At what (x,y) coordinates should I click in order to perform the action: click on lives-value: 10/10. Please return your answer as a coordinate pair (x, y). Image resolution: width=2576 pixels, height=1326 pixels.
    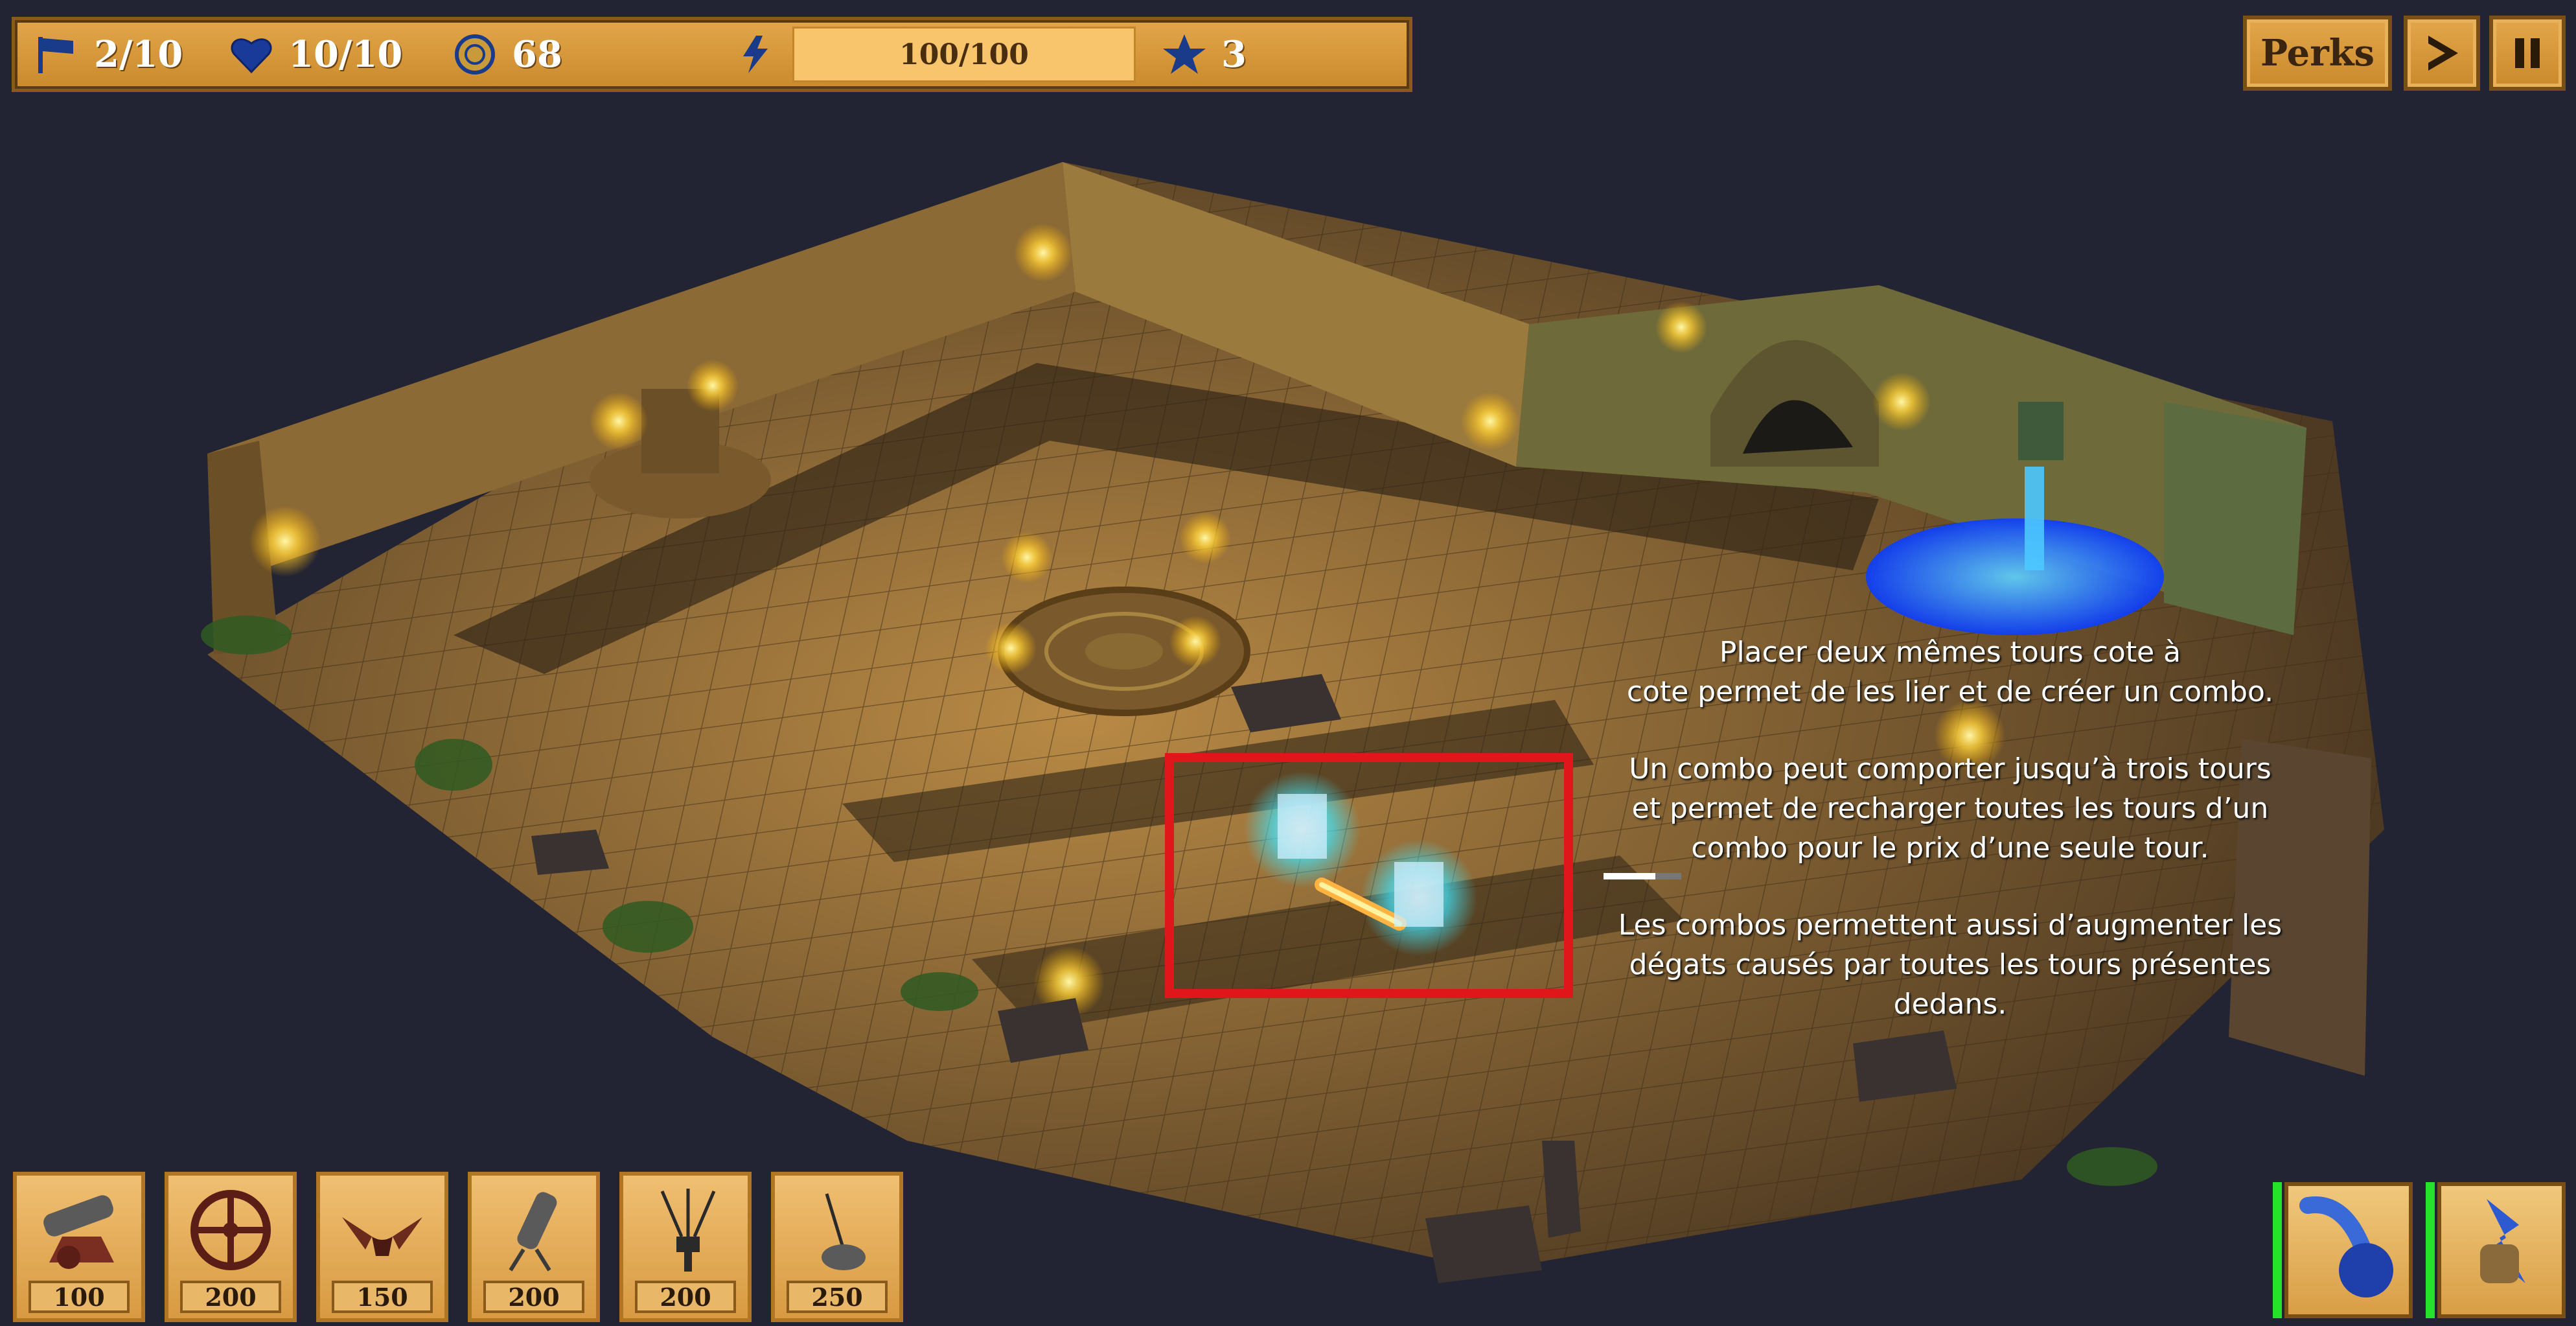
    Looking at the image, I should click on (345, 55).